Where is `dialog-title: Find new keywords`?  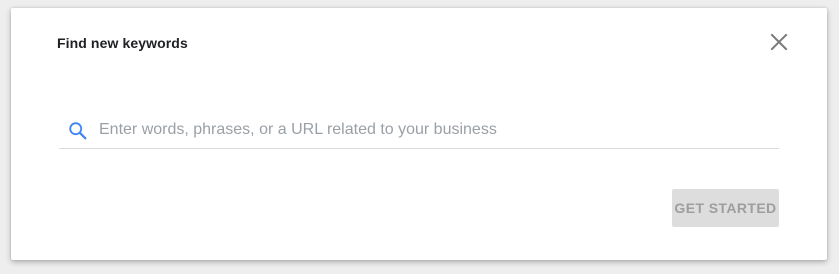
dialog-title: Find new keywords is located at coordinates (122, 43).